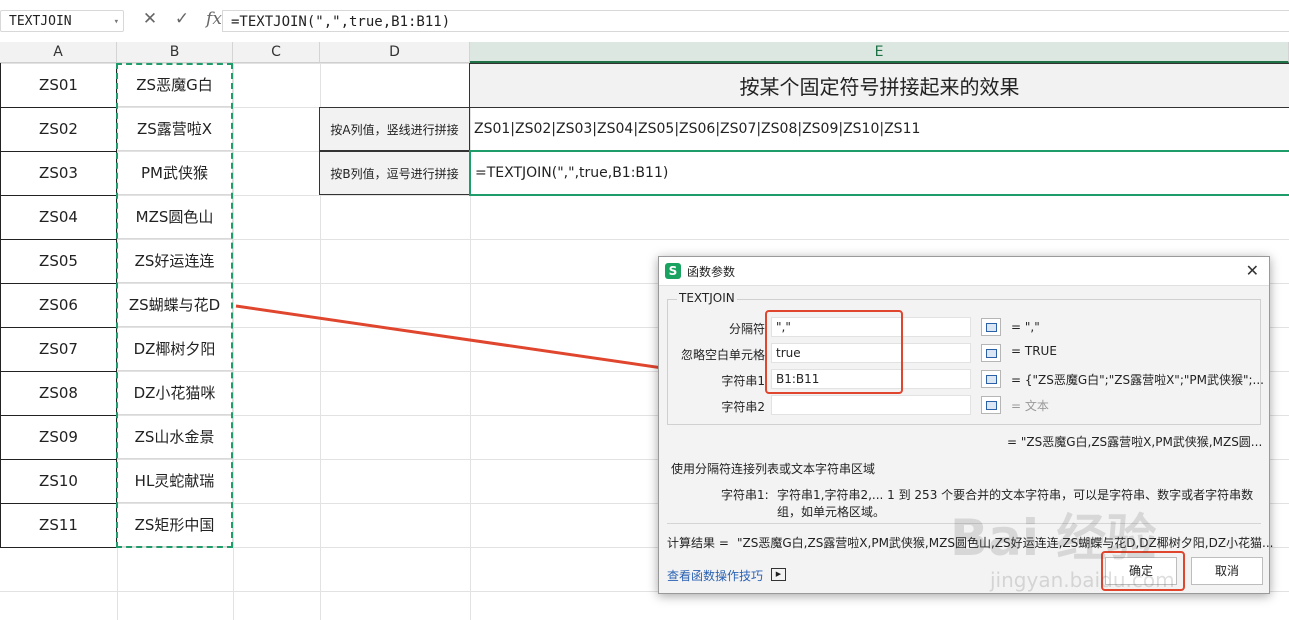  I want to click on baidu-watermark-url: jingyan.baidu.com, so click(1082, 580).